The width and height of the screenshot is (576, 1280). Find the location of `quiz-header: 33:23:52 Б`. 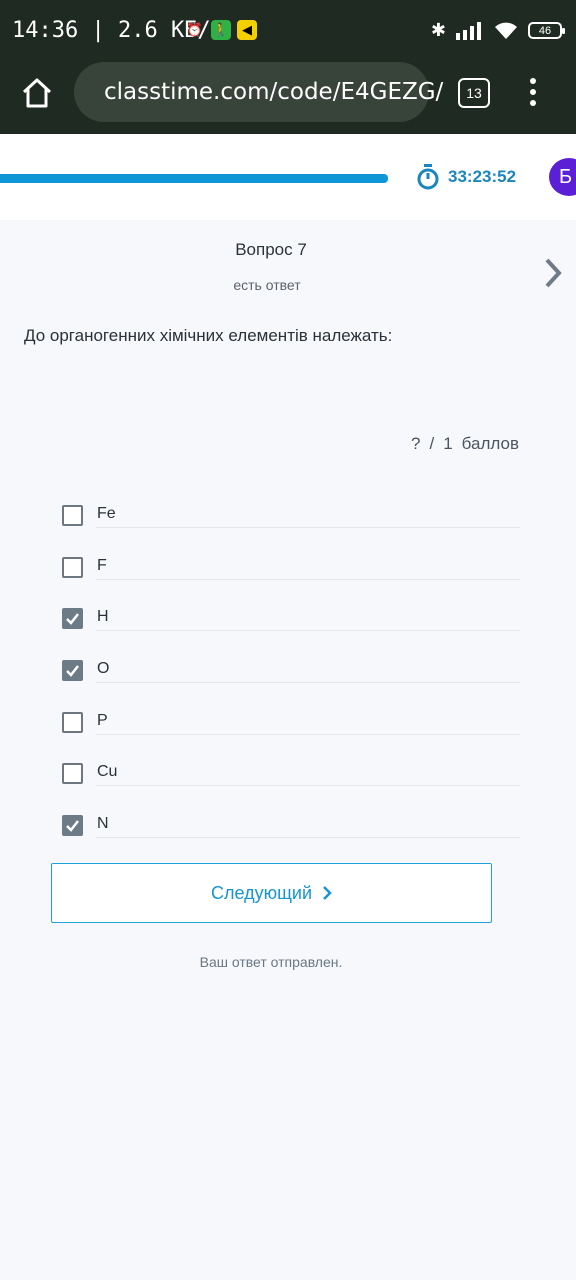

quiz-header: 33:23:52 Б is located at coordinates (288, 177).